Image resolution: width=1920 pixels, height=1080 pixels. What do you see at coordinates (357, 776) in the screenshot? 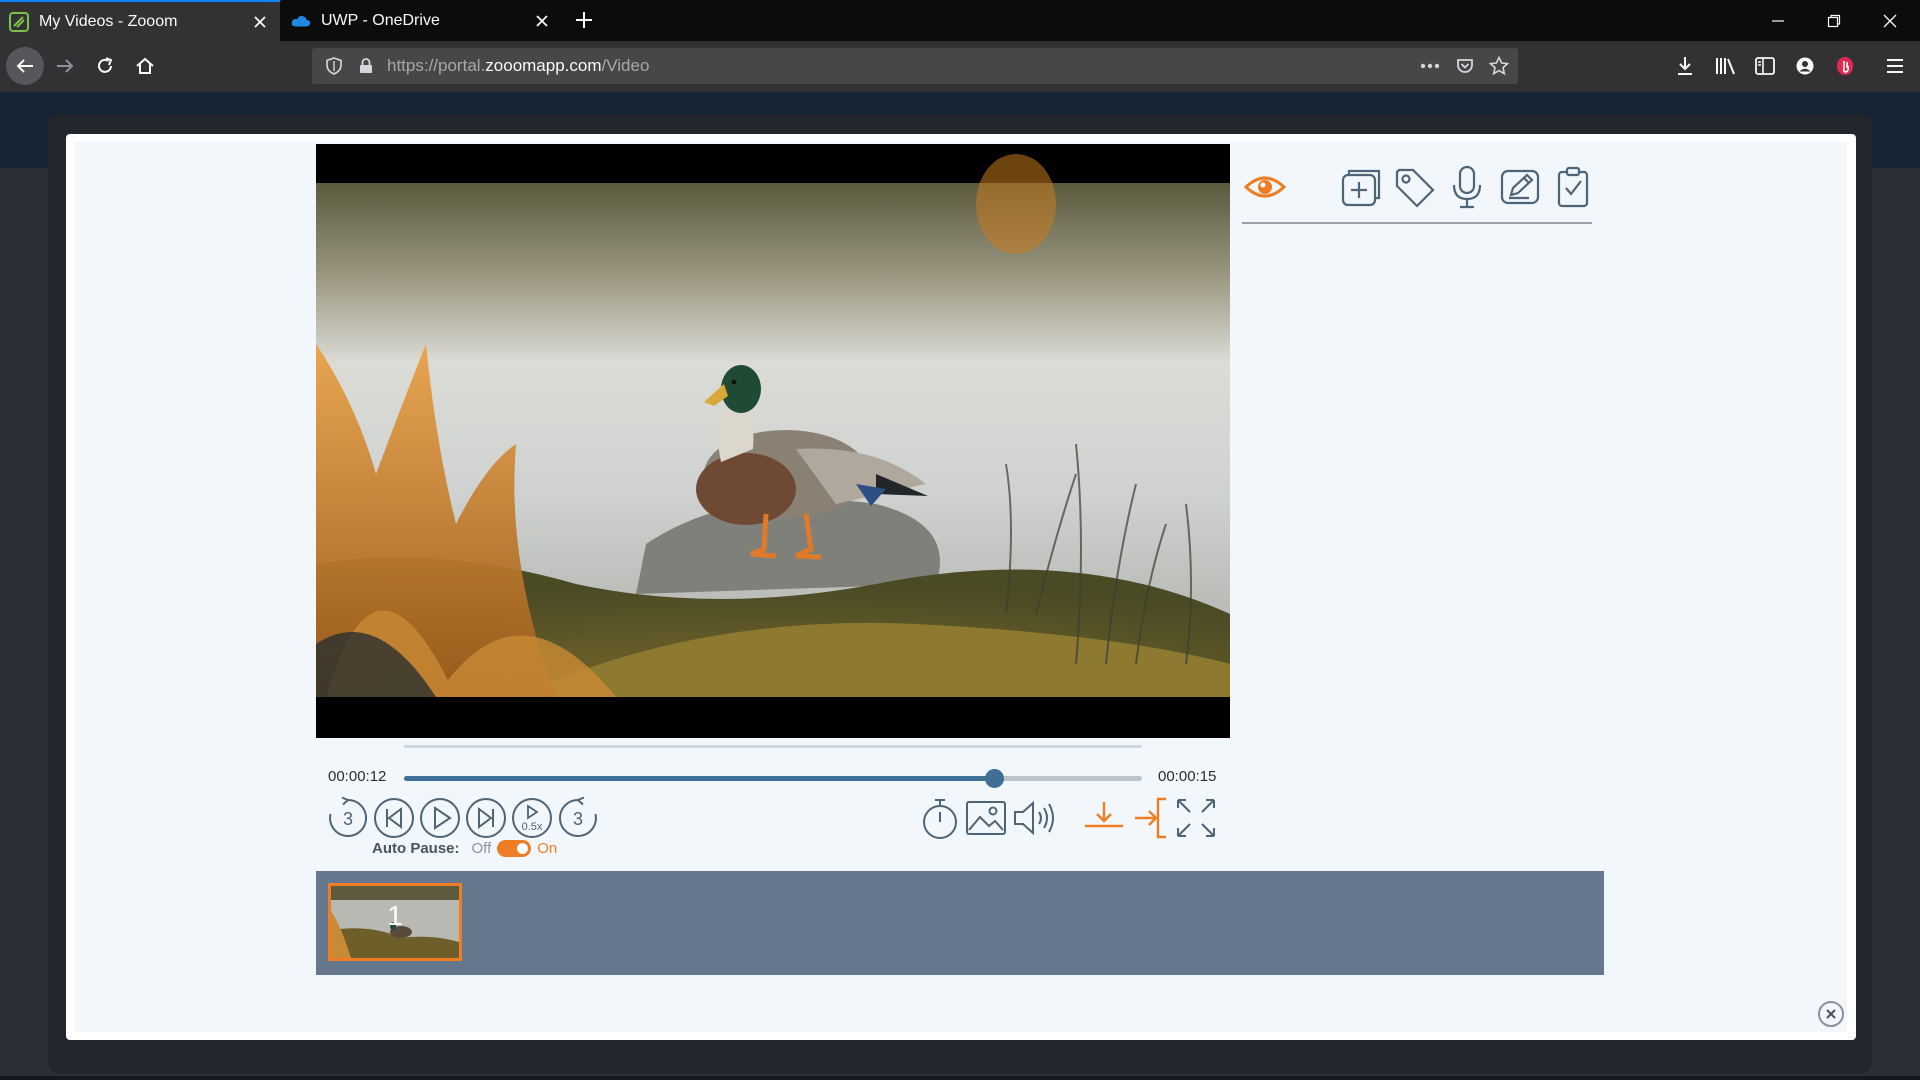
I see `current-time: 00:00:12` at bounding box center [357, 776].